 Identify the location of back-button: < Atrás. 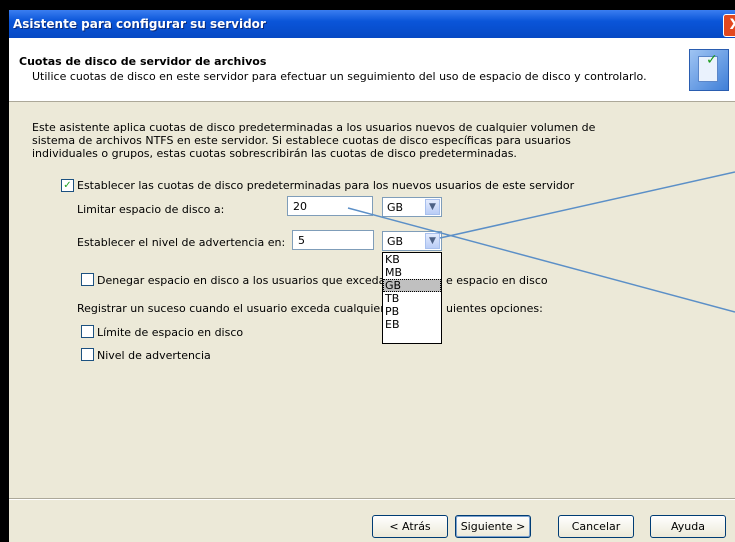
(410, 526).